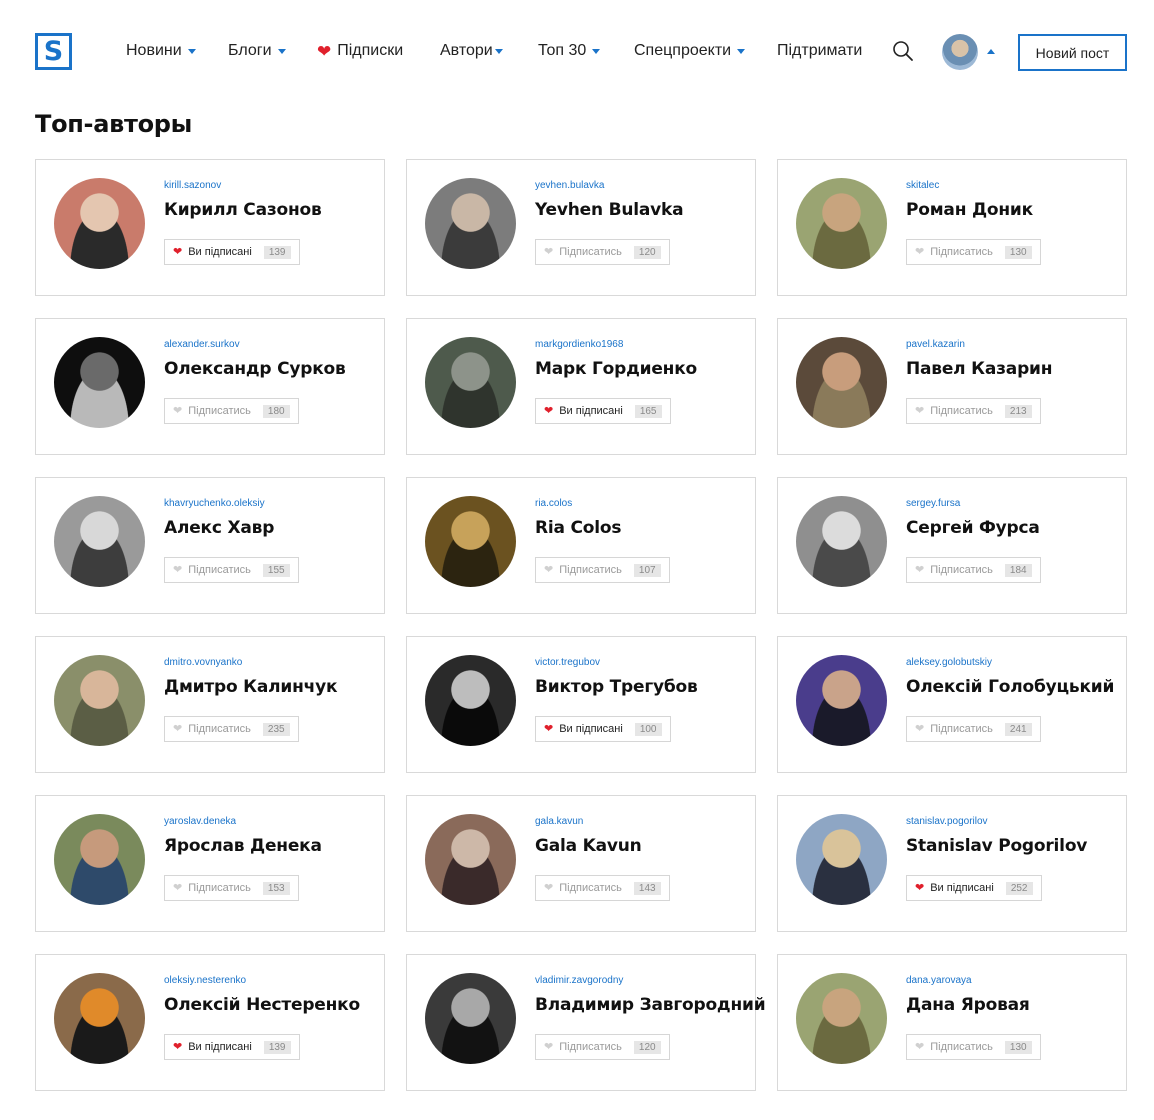  I want to click on subscribe-button: ❤ Підписатись 153, so click(231, 888).